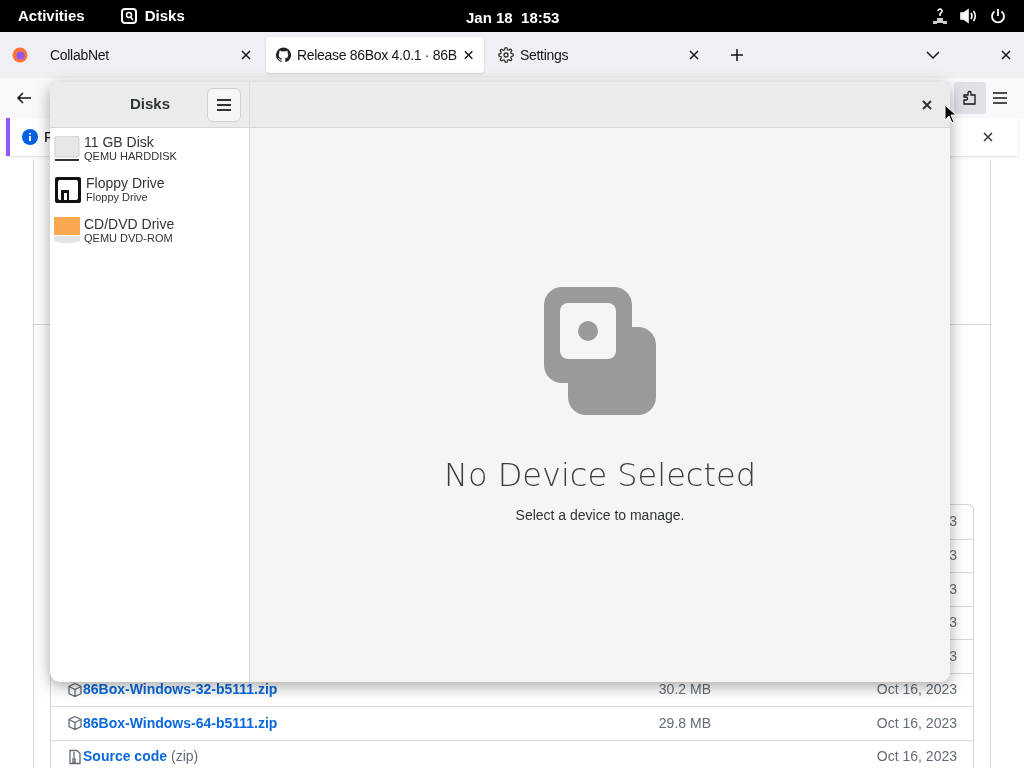 This screenshot has height=768, width=1024. Describe the element at coordinates (125, 183) in the screenshot. I see `device-name: Floppy Drive` at that location.